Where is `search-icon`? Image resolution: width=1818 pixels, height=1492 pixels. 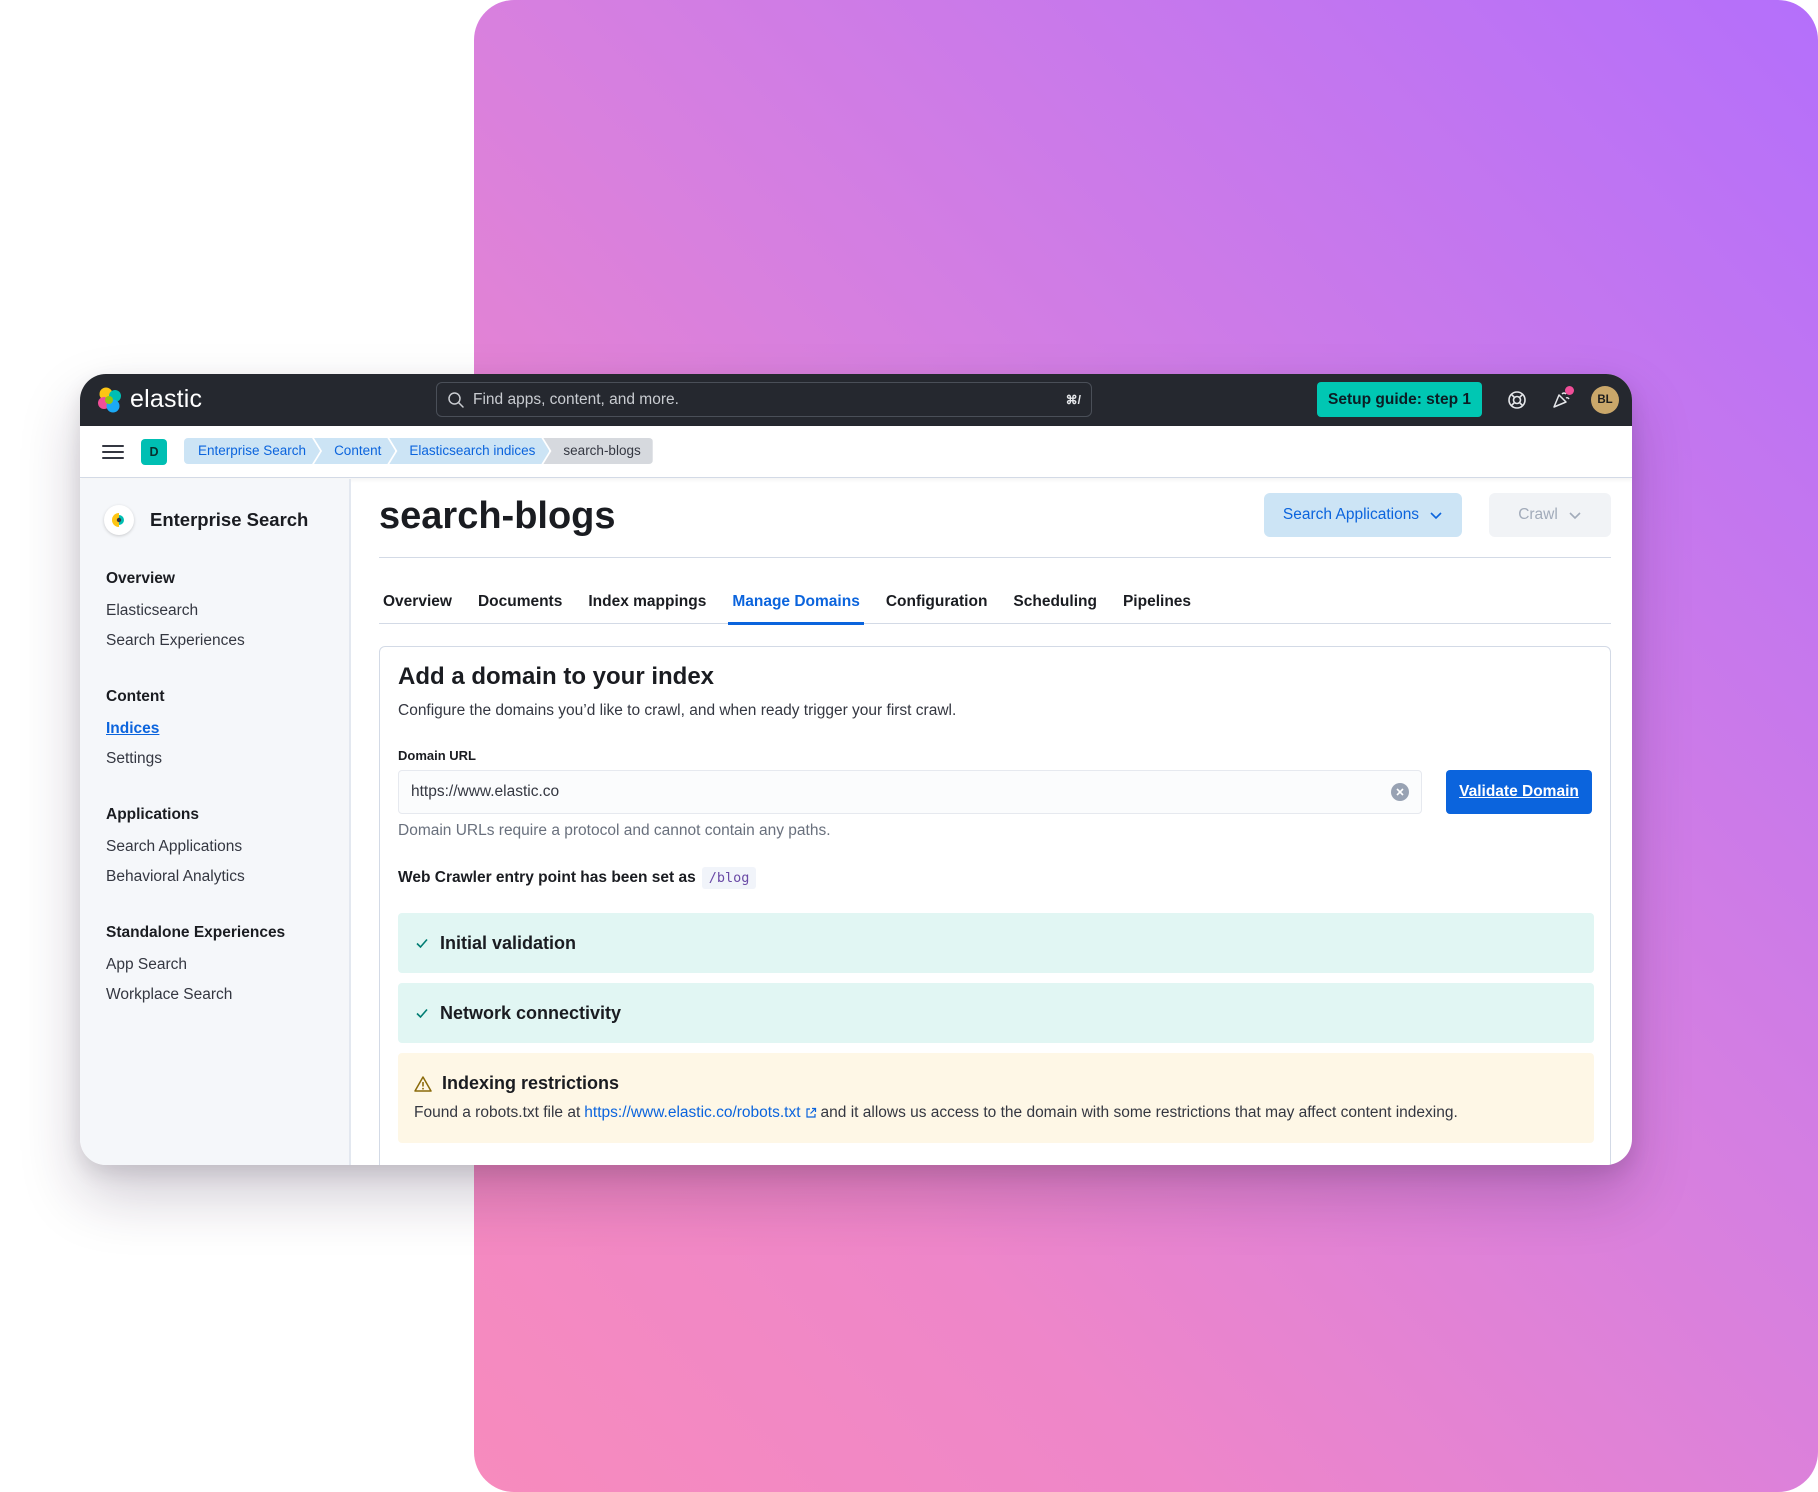
search-icon is located at coordinates (456, 399).